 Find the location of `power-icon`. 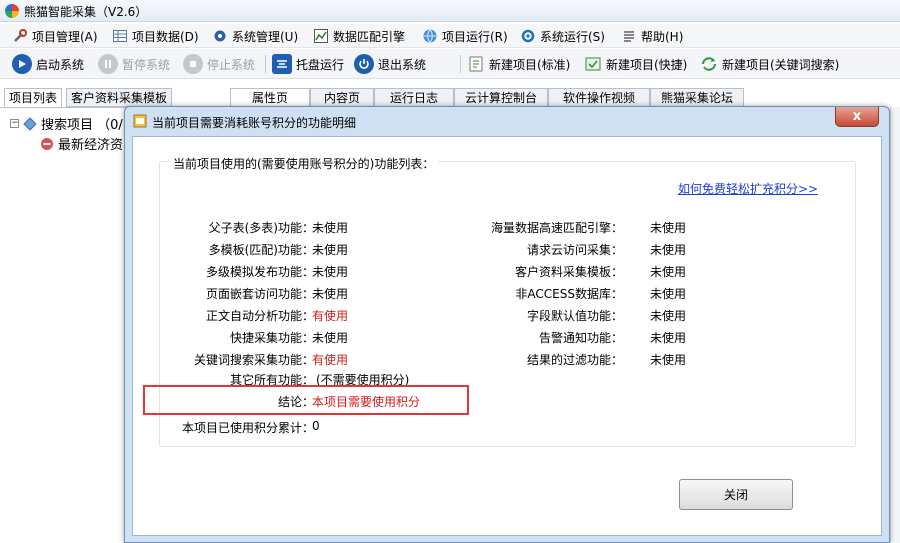

power-icon is located at coordinates (364, 64).